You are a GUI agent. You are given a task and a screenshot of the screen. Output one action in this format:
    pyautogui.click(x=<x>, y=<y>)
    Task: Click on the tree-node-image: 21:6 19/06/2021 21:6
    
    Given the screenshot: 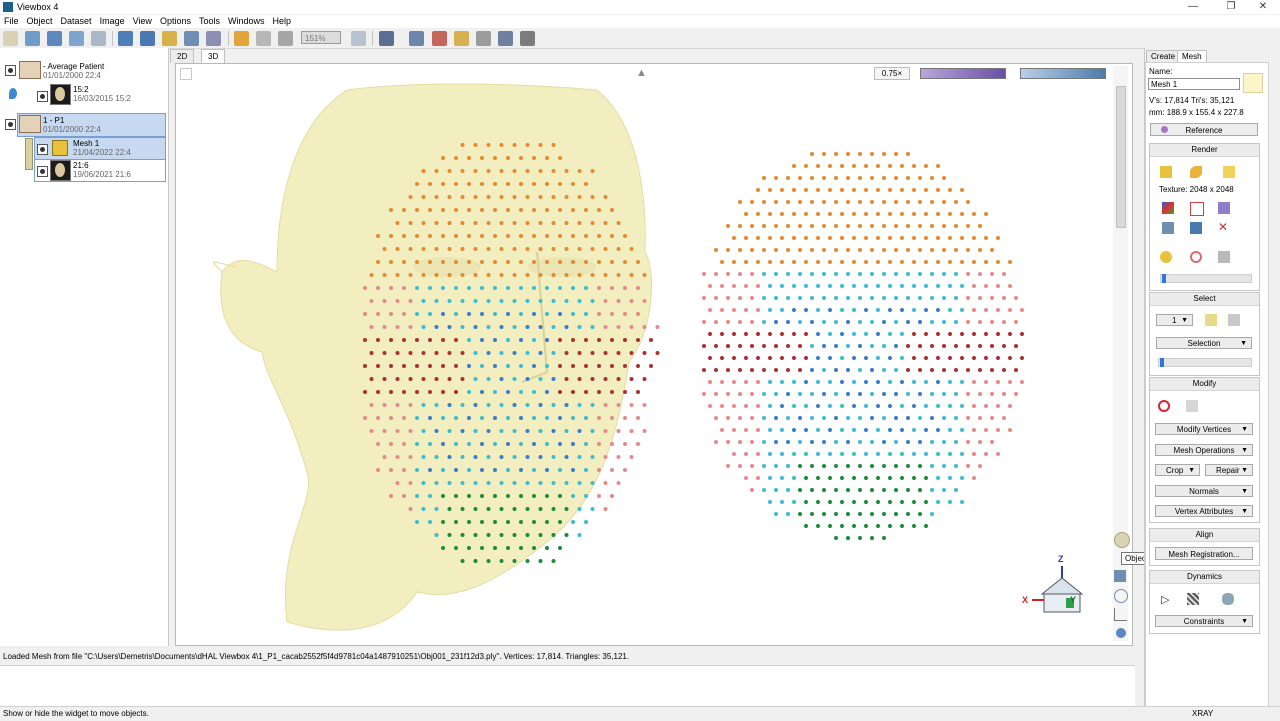 What is the action you would take?
    pyautogui.click(x=102, y=170)
    